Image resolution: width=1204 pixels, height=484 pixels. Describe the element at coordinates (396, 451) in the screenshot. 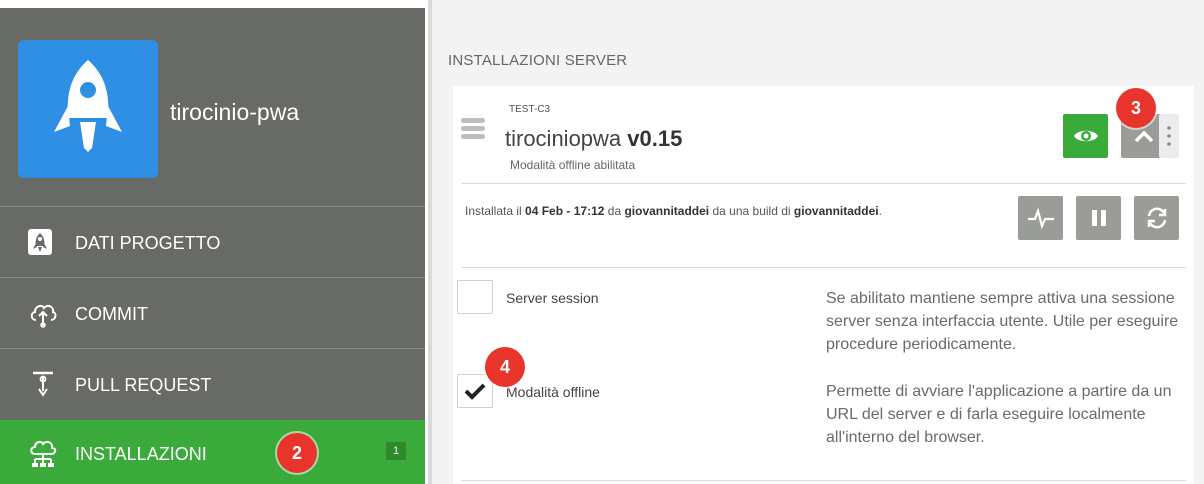

I see `count-badge: 1` at that location.